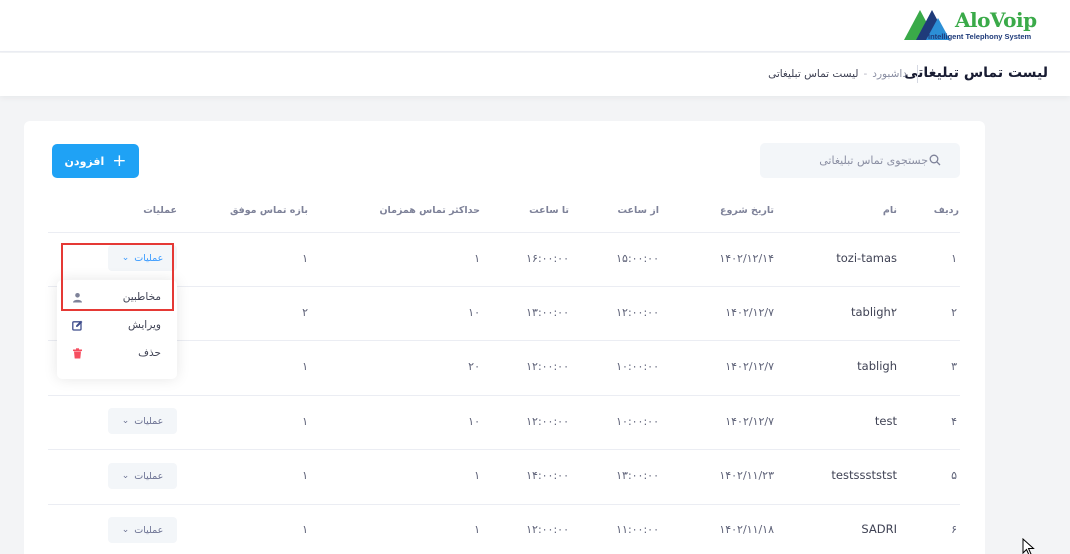  What do you see at coordinates (813, 74) in the screenshot?
I see `breadcrumb-current: لیست تماس تبلیغاتی` at bounding box center [813, 74].